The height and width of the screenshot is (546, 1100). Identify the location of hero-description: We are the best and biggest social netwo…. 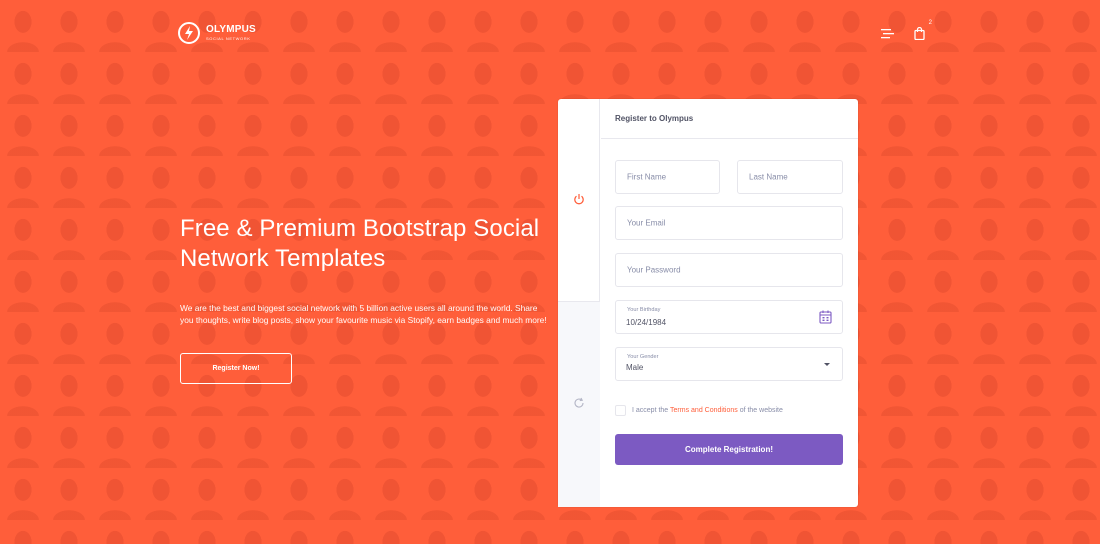
(365, 314).